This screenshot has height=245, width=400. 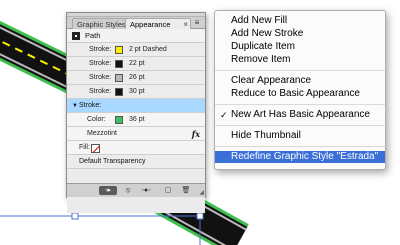 I want to click on clear-appearance-icon: ⦸, so click(x=128, y=190).